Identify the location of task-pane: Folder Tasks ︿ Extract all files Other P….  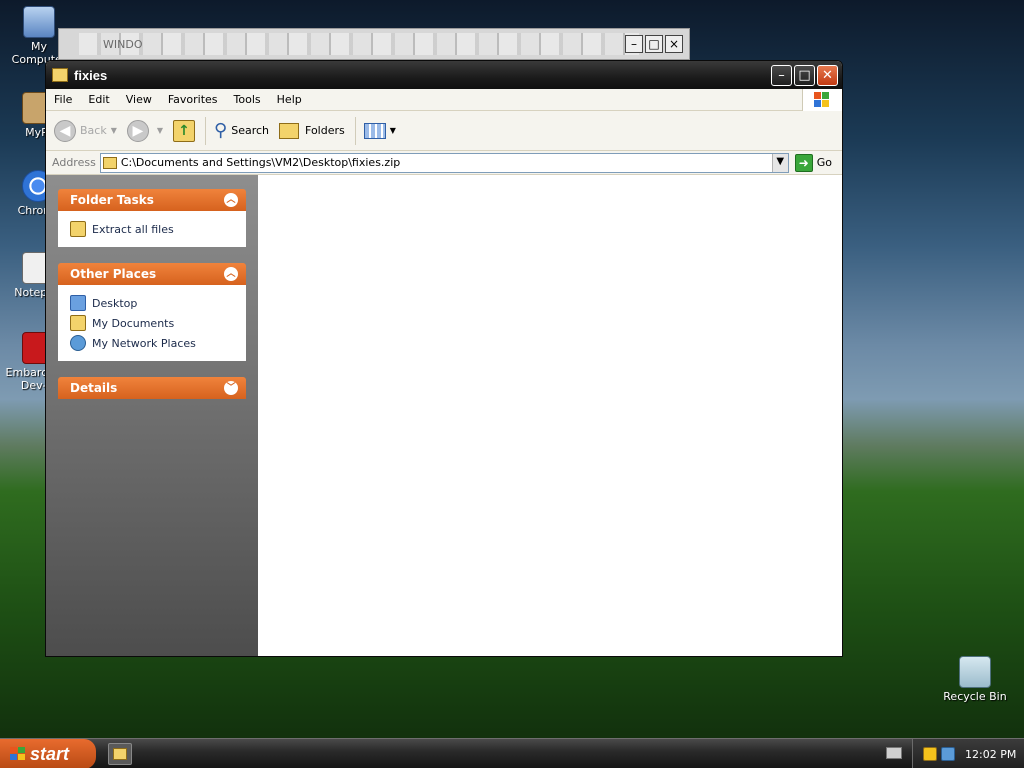
(152, 415).